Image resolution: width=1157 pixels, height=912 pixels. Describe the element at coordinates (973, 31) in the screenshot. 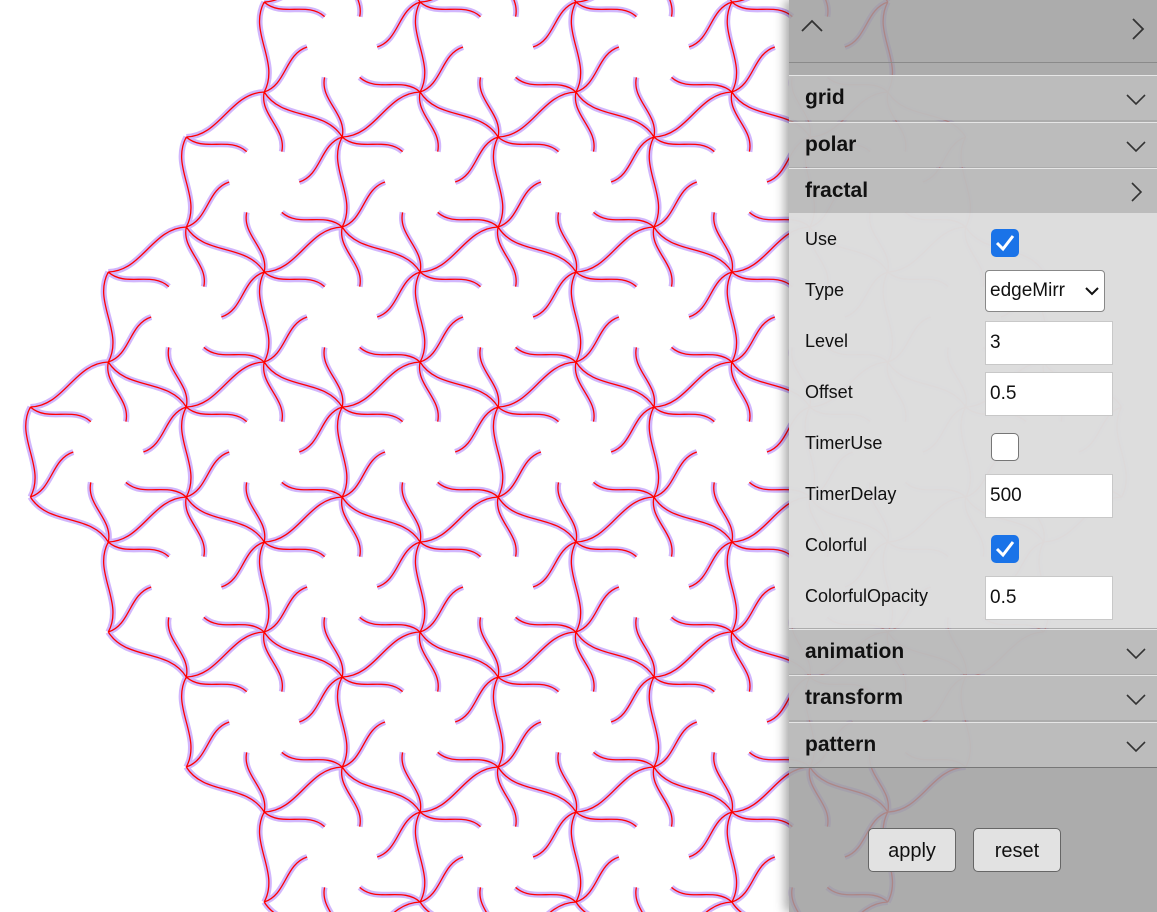

I see `panel-topbar` at that location.